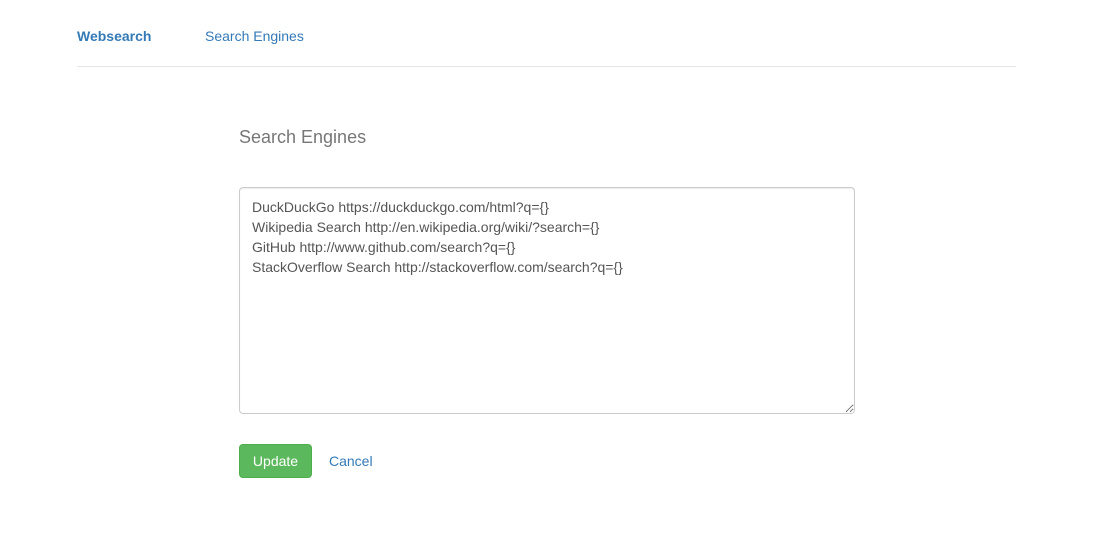  I want to click on page-title: Search Engines, so click(303, 137).